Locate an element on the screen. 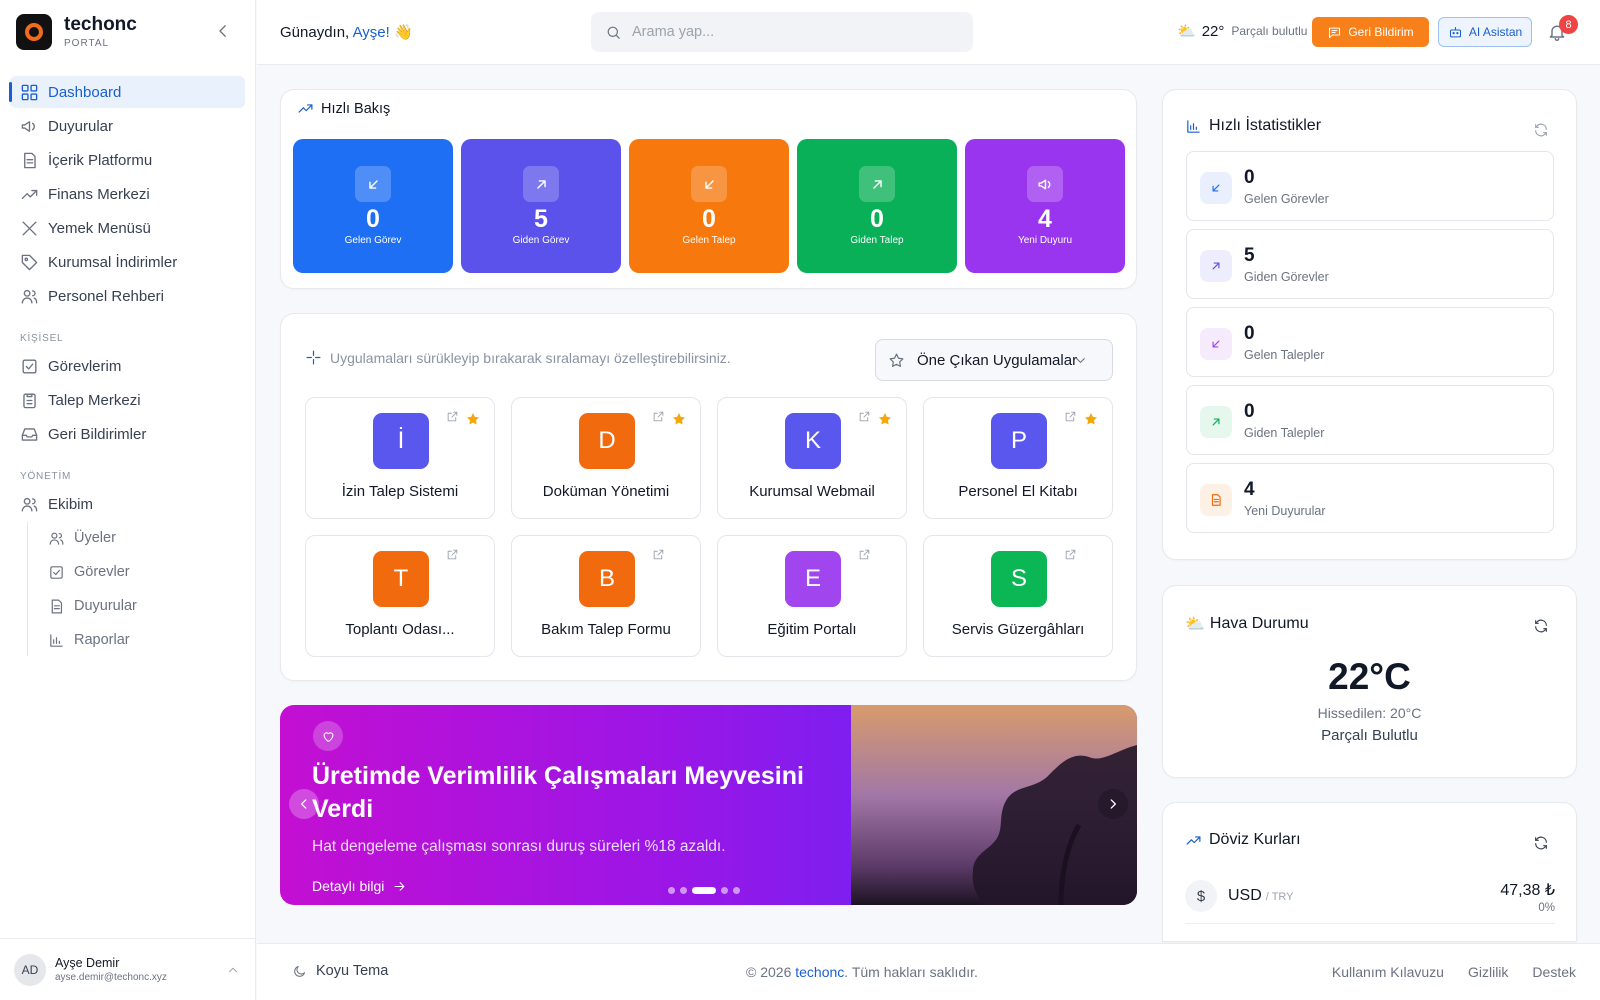 The width and height of the screenshot is (1600, 1000). quick-tile: 0 Gelen Talep is located at coordinates (709, 206).